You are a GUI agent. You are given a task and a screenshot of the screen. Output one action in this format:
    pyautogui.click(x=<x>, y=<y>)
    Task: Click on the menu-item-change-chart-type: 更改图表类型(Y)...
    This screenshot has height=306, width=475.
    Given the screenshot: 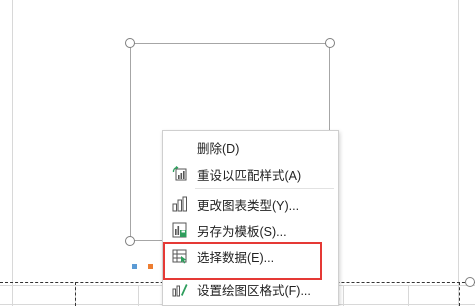 What is the action you would take?
    pyautogui.click(x=250, y=204)
    